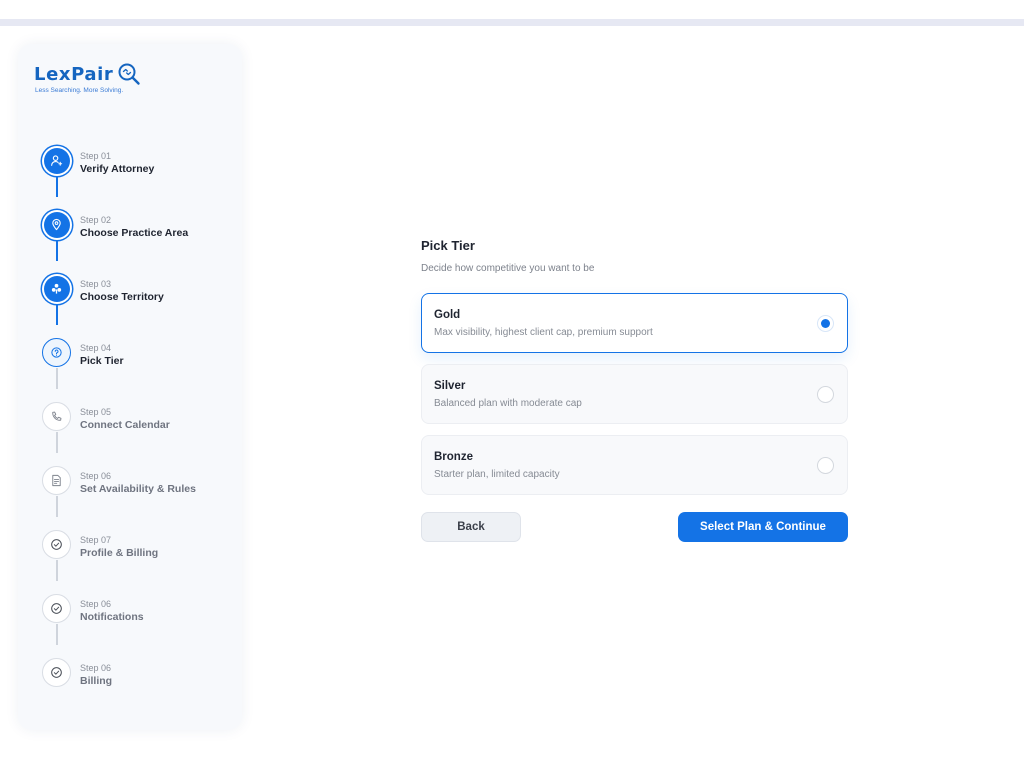 The width and height of the screenshot is (1024, 768). Describe the element at coordinates (447, 315) in the screenshot. I see `tier-name: Gold` at that location.